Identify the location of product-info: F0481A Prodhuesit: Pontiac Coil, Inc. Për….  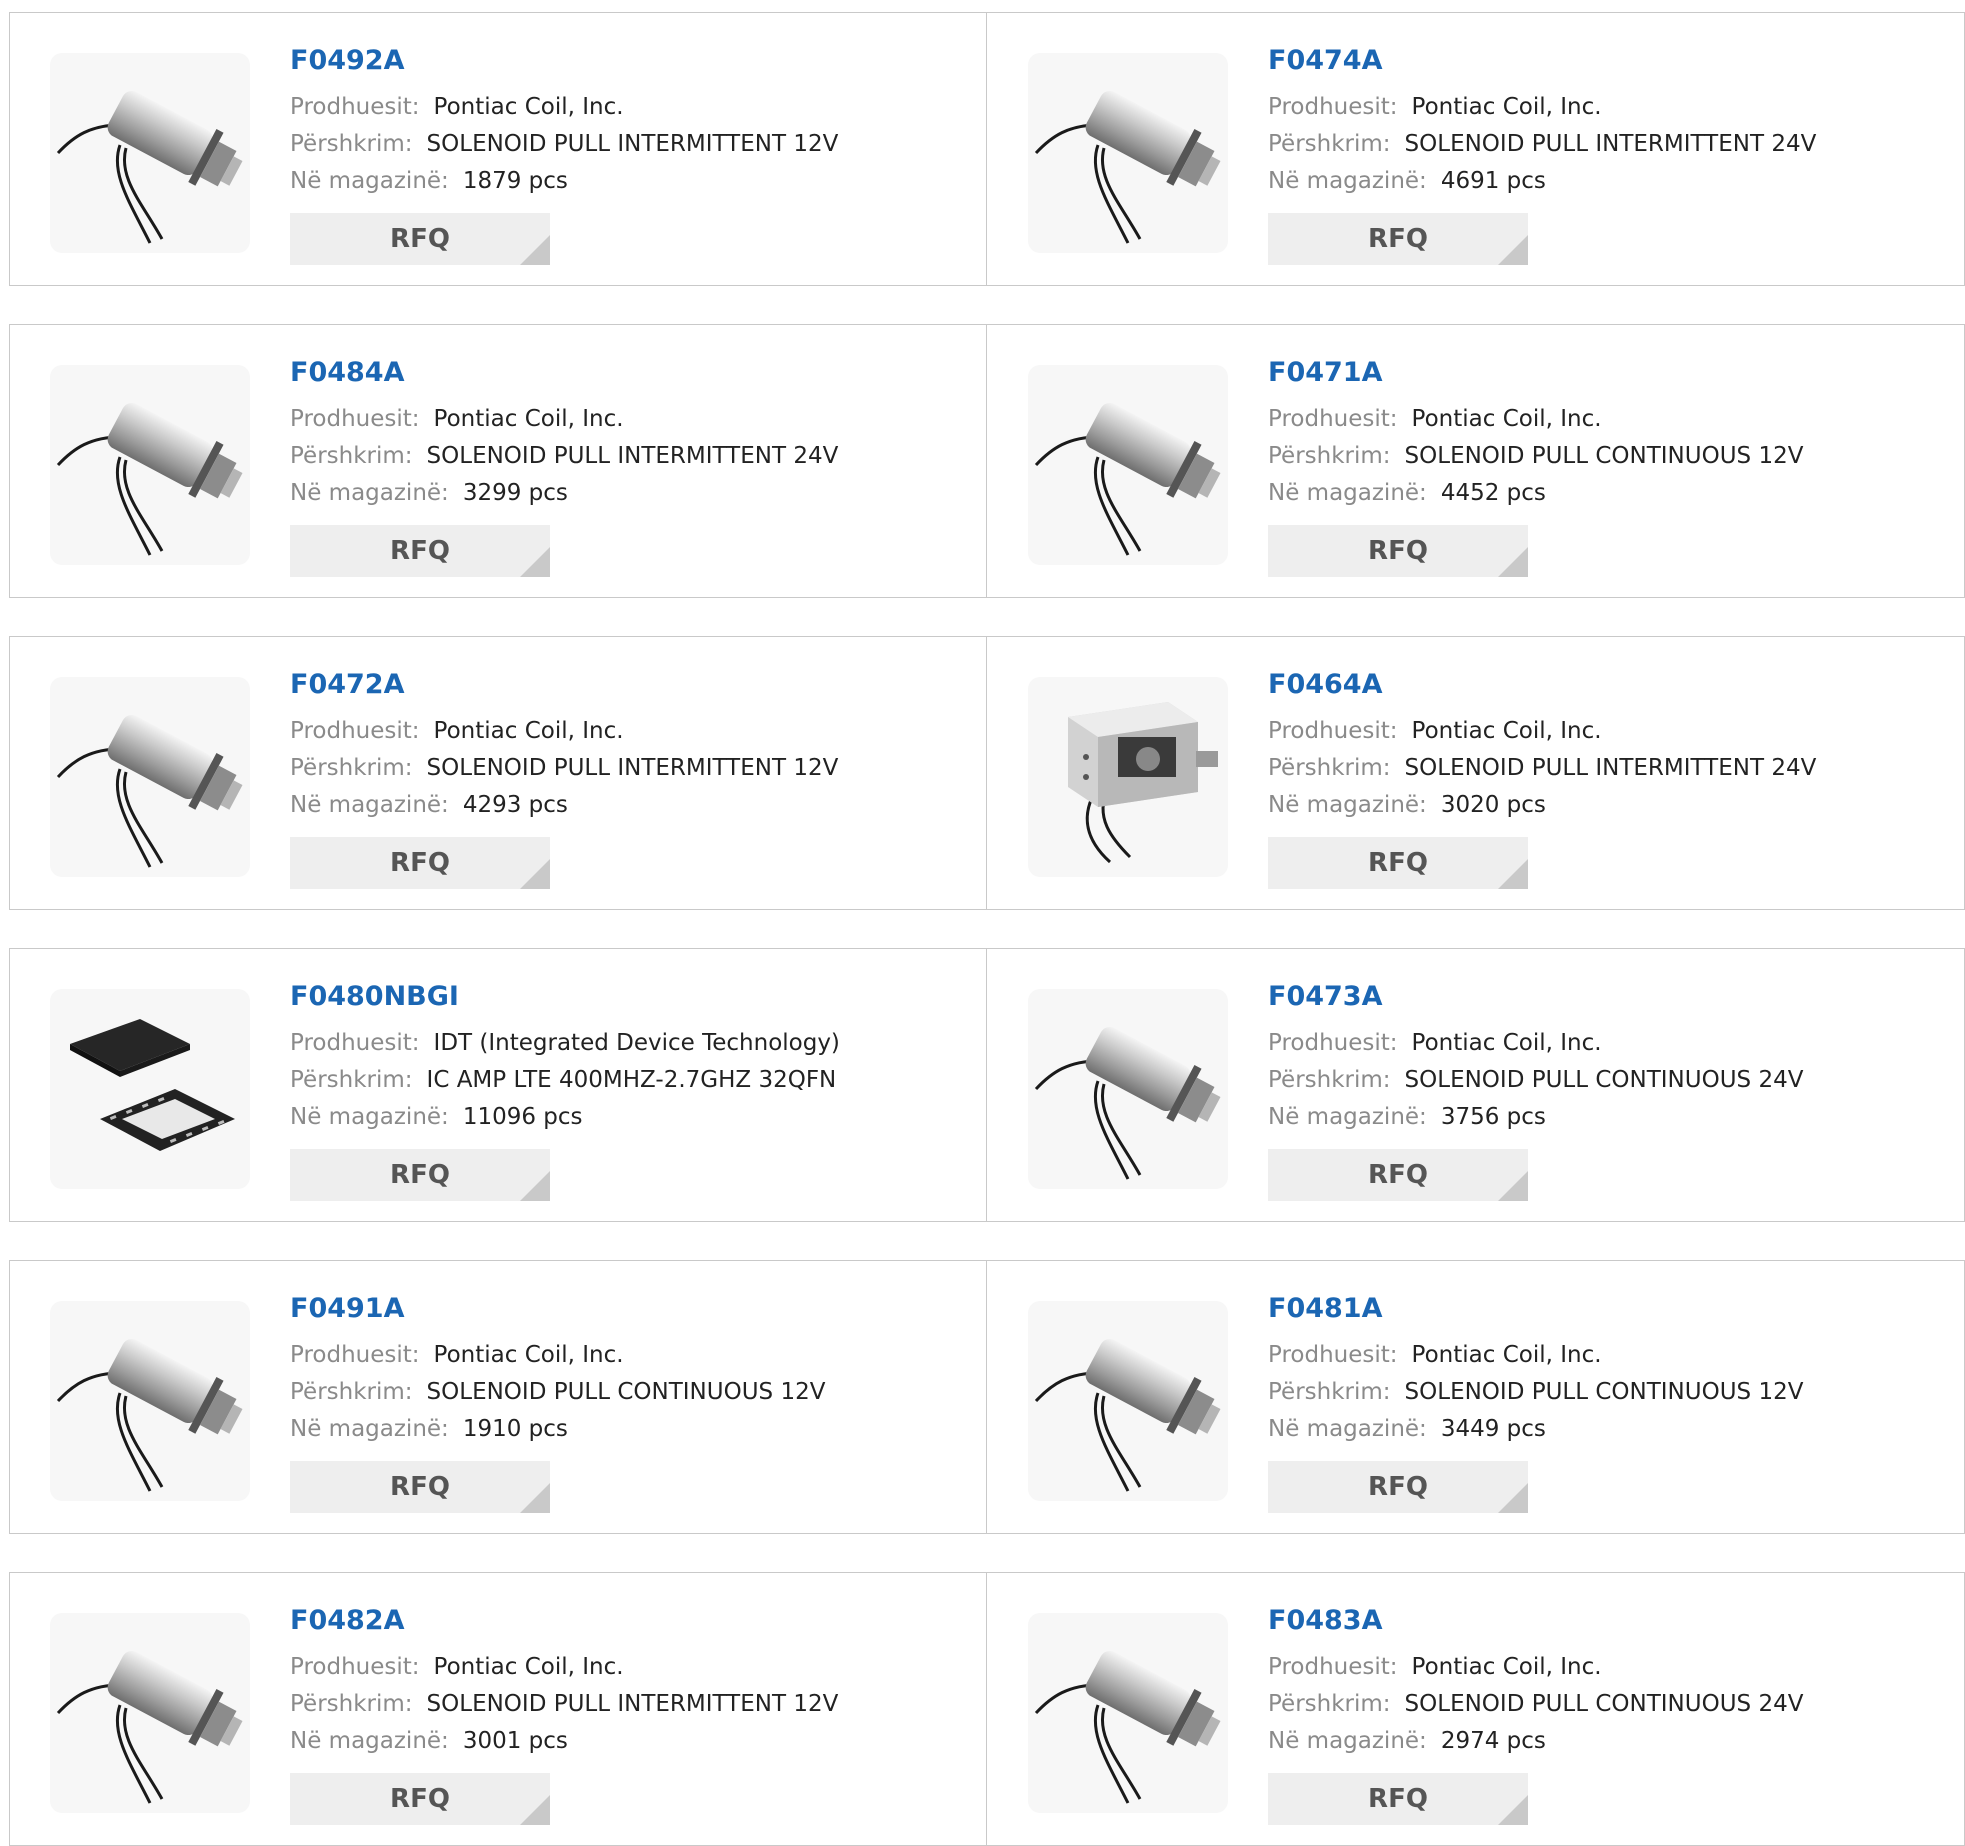
(1611, 1369).